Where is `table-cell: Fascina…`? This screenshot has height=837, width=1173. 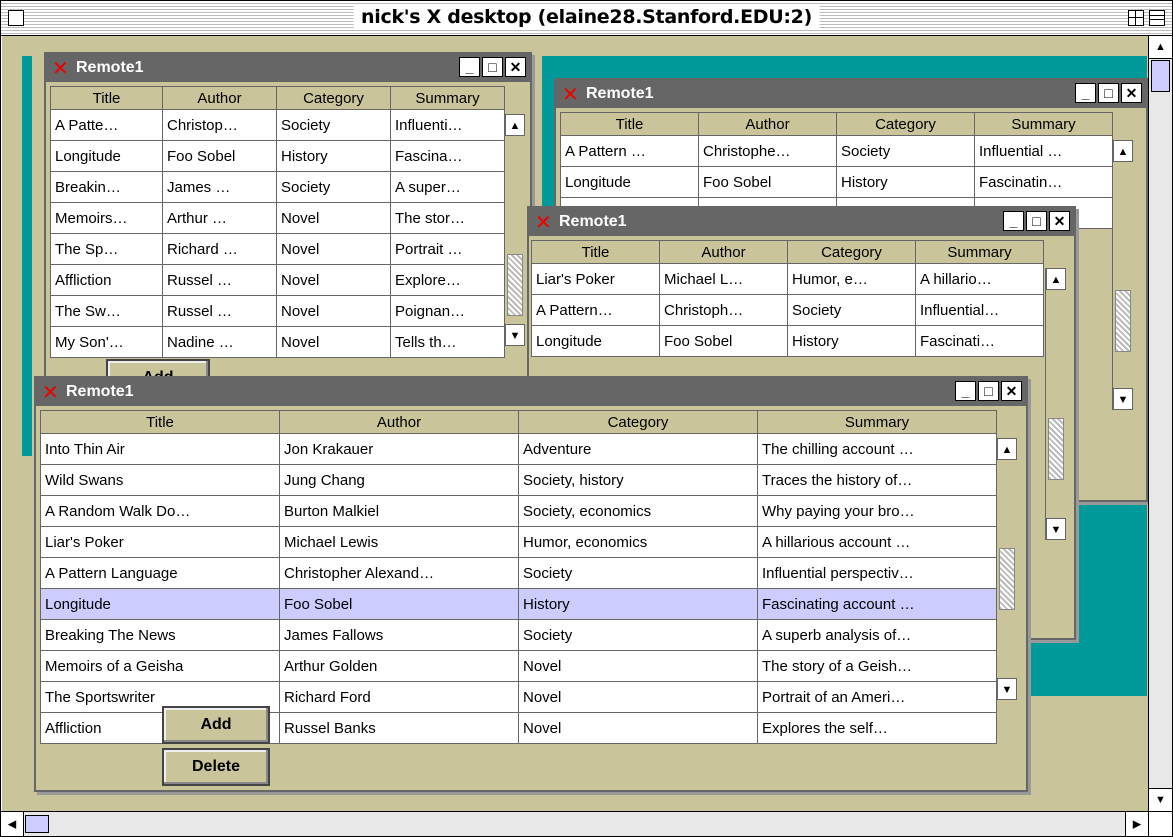 table-cell: Fascina… is located at coordinates (447, 156).